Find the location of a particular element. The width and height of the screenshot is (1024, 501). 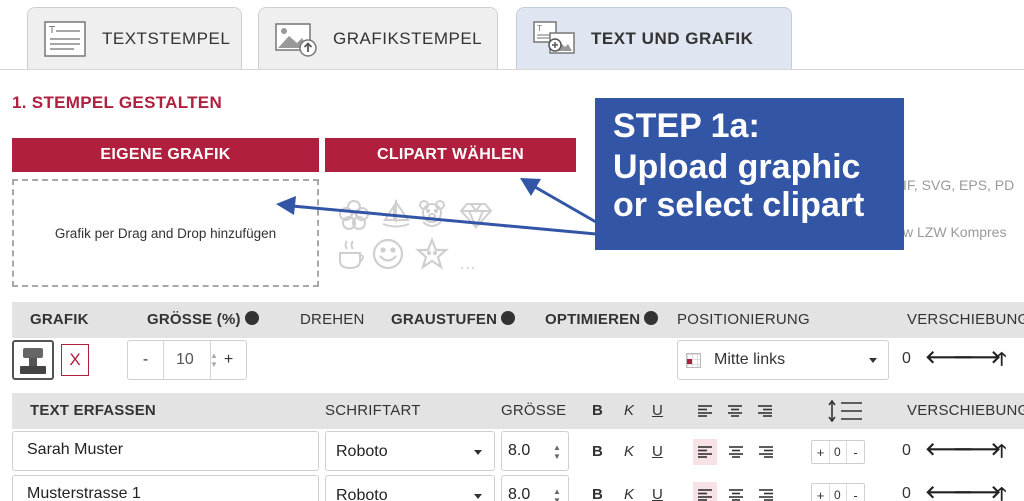

col-groesse-label: GRÖSSE (%) is located at coordinates (194, 319).